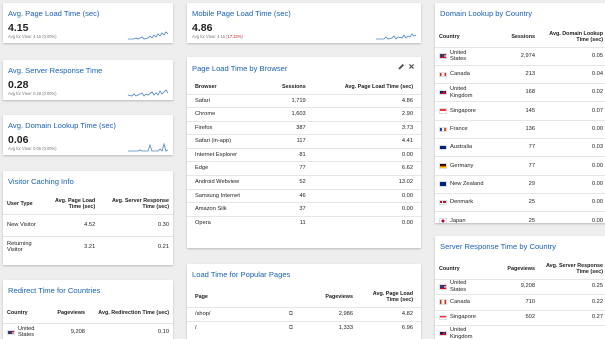 Image resolution: width=605 pixels, height=339 pixels. Describe the element at coordinates (458, 220) in the screenshot. I see `country-name: Japan` at that location.